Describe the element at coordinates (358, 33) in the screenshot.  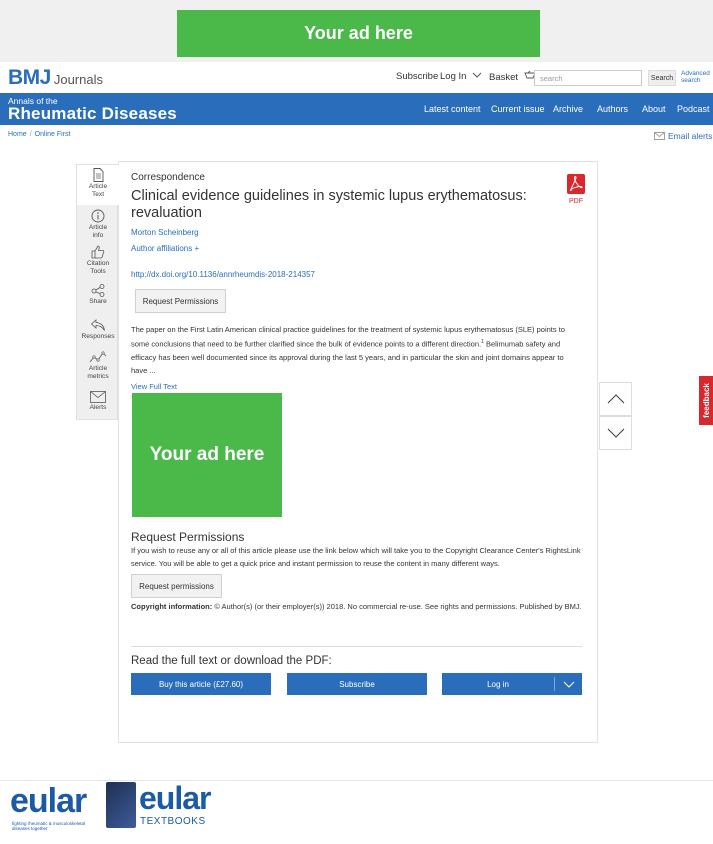
I see `top-ad-banner: Your ad here` at that location.